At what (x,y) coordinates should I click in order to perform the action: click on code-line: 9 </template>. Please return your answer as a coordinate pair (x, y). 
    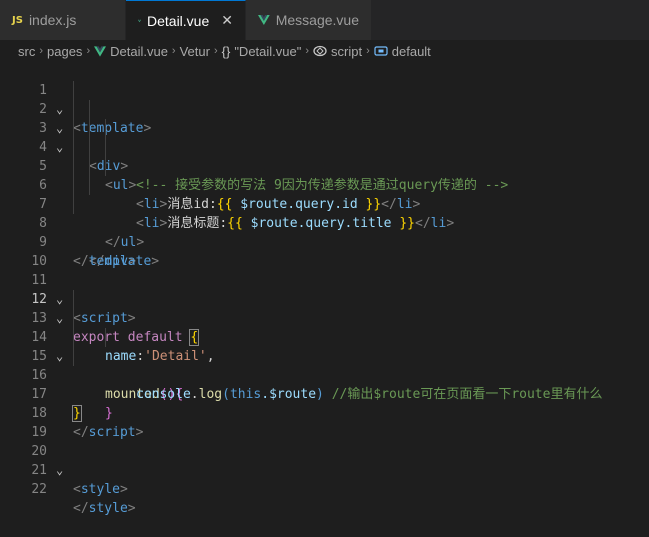
    Looking at the image, I should click on (324, 241).